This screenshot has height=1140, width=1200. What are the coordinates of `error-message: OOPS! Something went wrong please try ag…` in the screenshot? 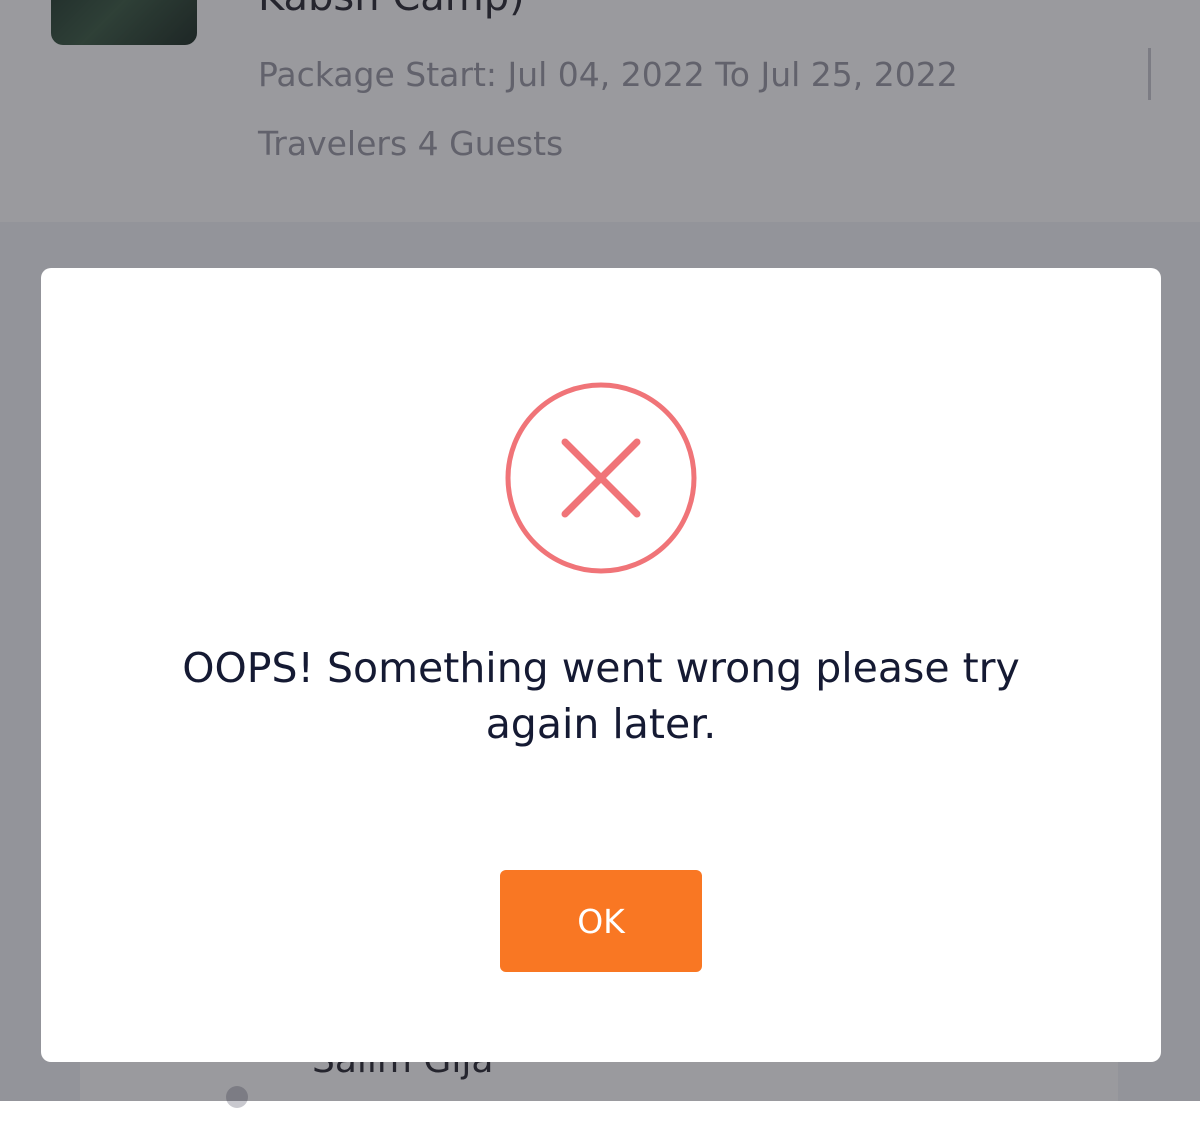 It's located at (601, 696).